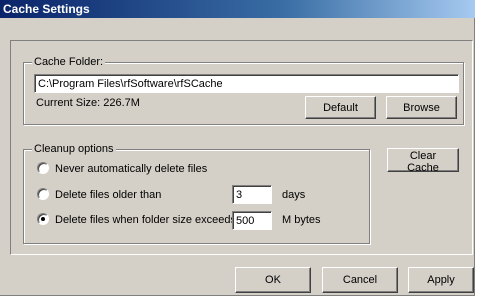 The width and height of the screenshot is (483, 298). What do you see at coordinates (441, 280) in the screenshot?
I see `apply-button: Apply` at bounding box center [441, 280].